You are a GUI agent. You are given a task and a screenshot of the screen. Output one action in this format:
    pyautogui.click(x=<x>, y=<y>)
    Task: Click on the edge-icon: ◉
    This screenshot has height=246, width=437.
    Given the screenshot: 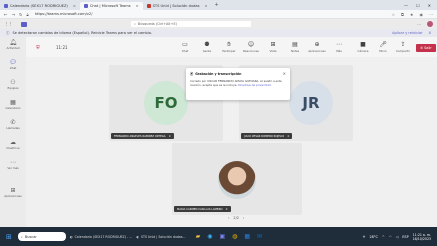 What is the action you would take?
    pyautogui.click(x=209, y=236)
    